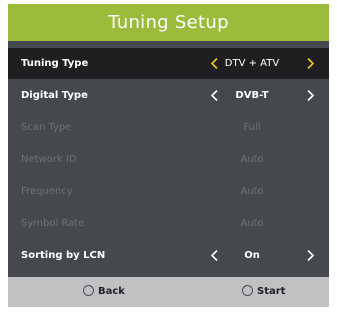 The image size is (337, 312). I want to click on start-label: Start, so click(271, 291).